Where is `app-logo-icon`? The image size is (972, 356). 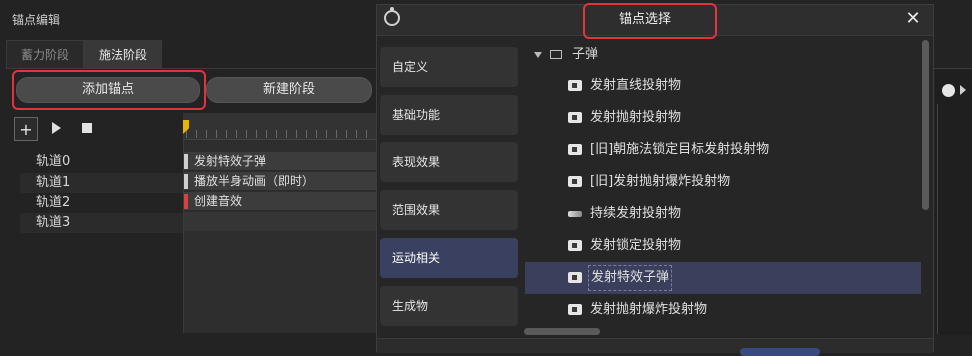
app-logo-icon is located at coordinates (392, 16).